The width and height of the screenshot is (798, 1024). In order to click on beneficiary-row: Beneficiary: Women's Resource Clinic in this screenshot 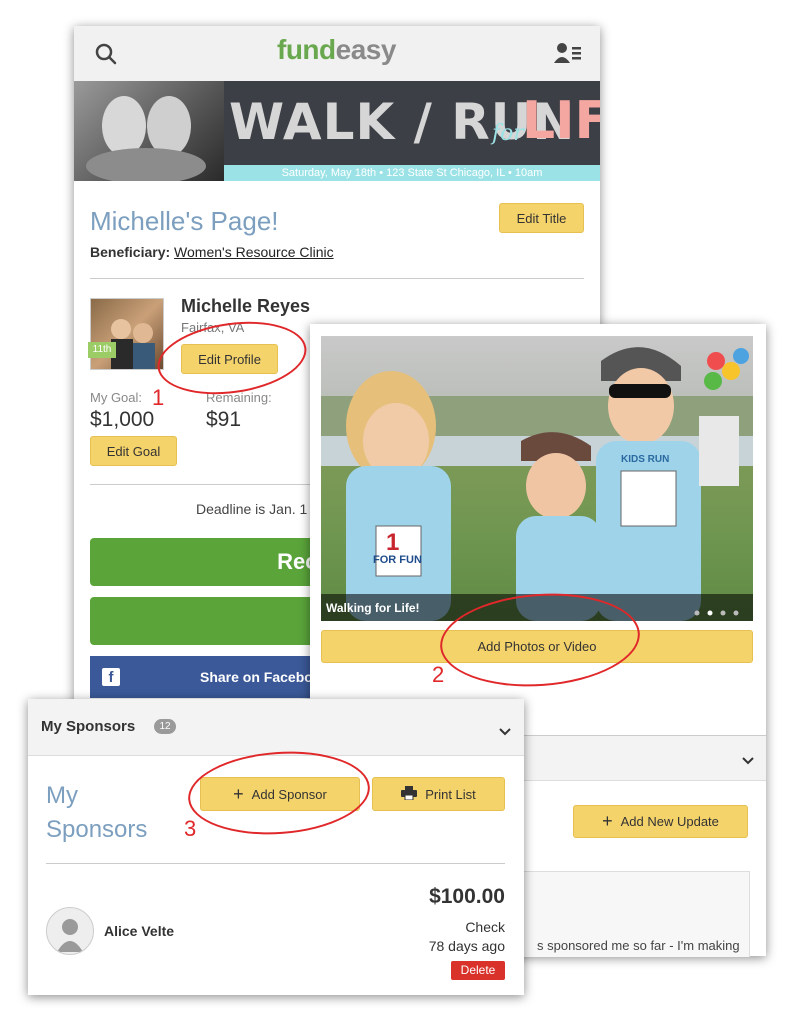, I will do `click(212, 252)`.